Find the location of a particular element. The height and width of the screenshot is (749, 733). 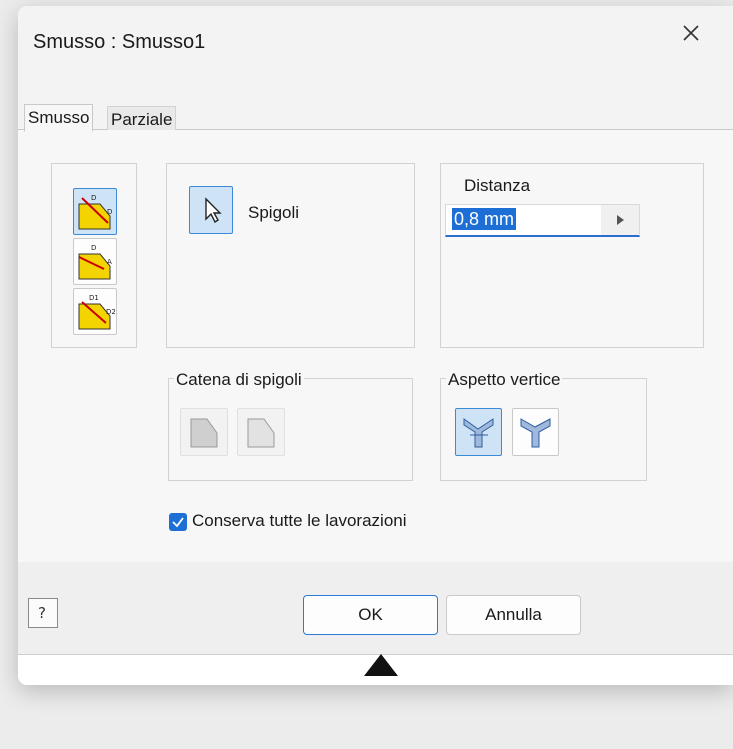

method-distance-angle-button: D A is located at coordinates (95, 261).